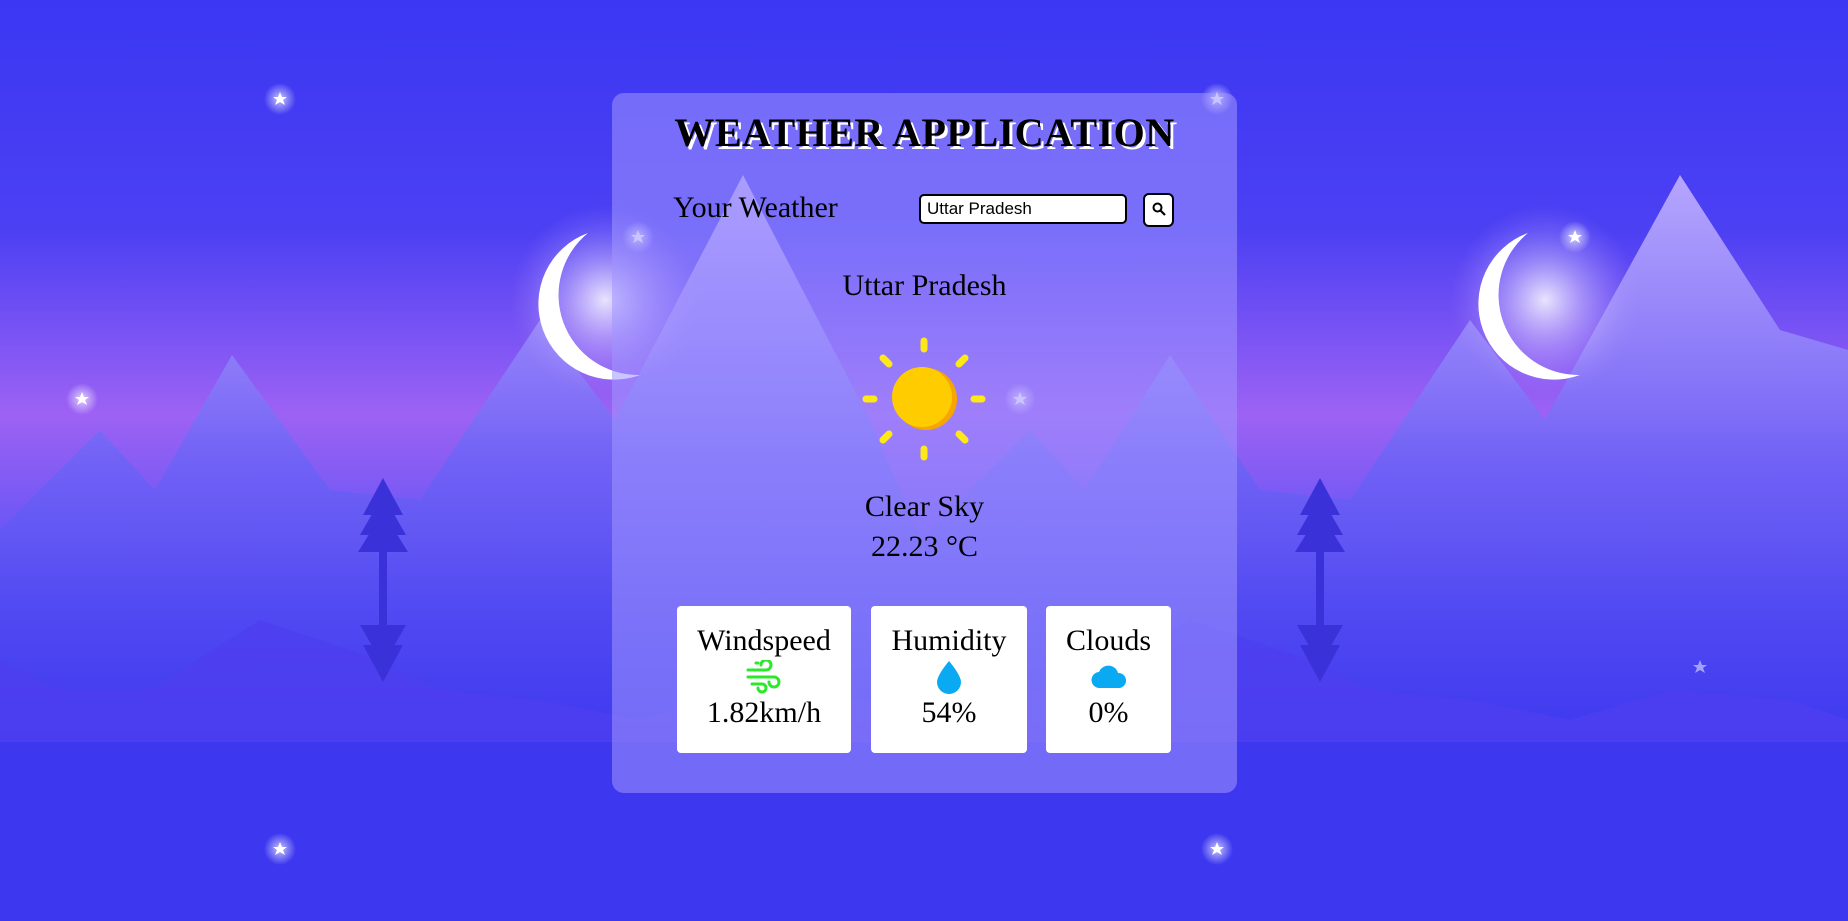 This screenshot has width=1848, height=921. What do you see at coordinates (949, 640) in the screenshot?
I see `humidity-label: Humidity` at bounding box center [949, 640].